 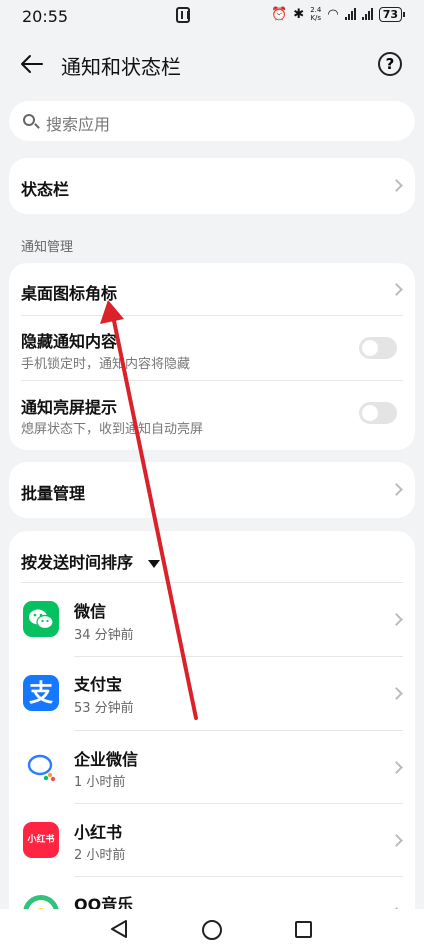 What do you see at coordinates (303, 929) in the screenshot?
I see `nav-recents-icon` at bounding box center [303, 929].